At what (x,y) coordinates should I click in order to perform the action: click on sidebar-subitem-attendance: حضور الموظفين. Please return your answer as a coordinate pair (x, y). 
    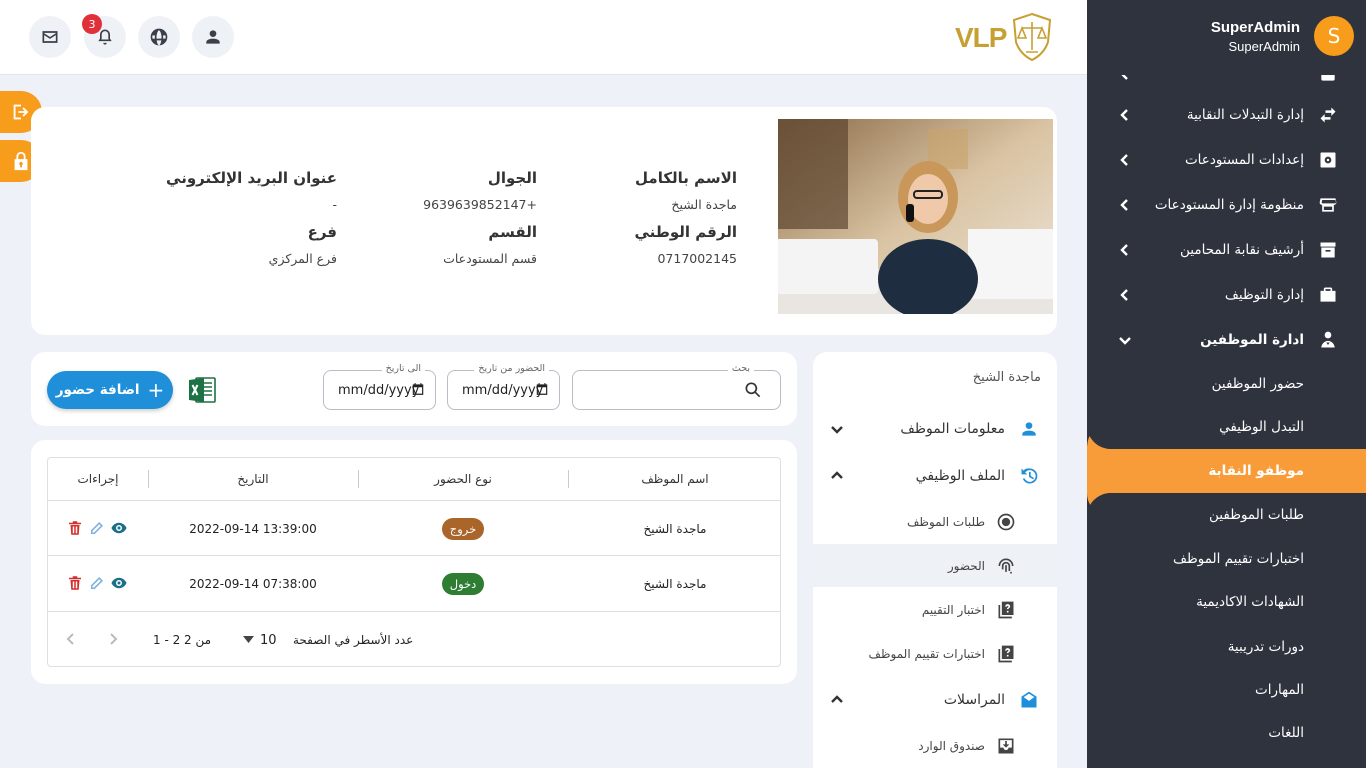
    Looking at the image, I should click on (1226, 383).